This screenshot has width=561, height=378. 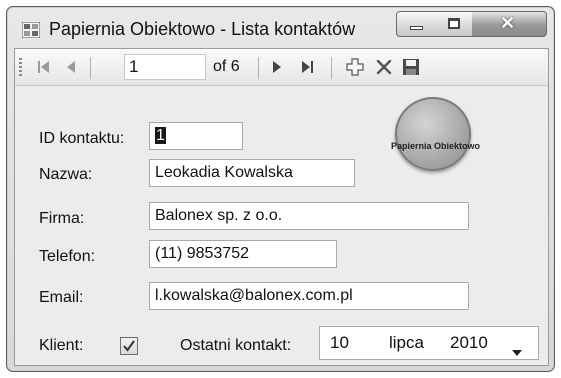 I want to click on client-label: Klient:, so click(x=61, y=345).